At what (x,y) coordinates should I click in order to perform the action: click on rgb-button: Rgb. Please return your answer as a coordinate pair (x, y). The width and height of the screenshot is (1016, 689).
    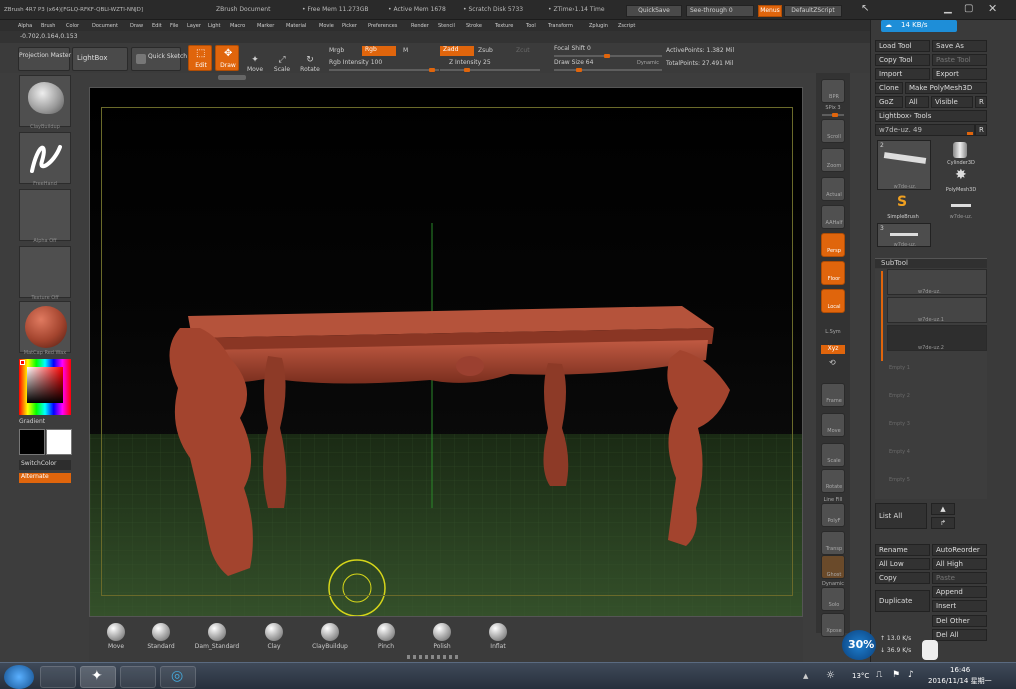
    Looking at the image, I should click on (379, 51).